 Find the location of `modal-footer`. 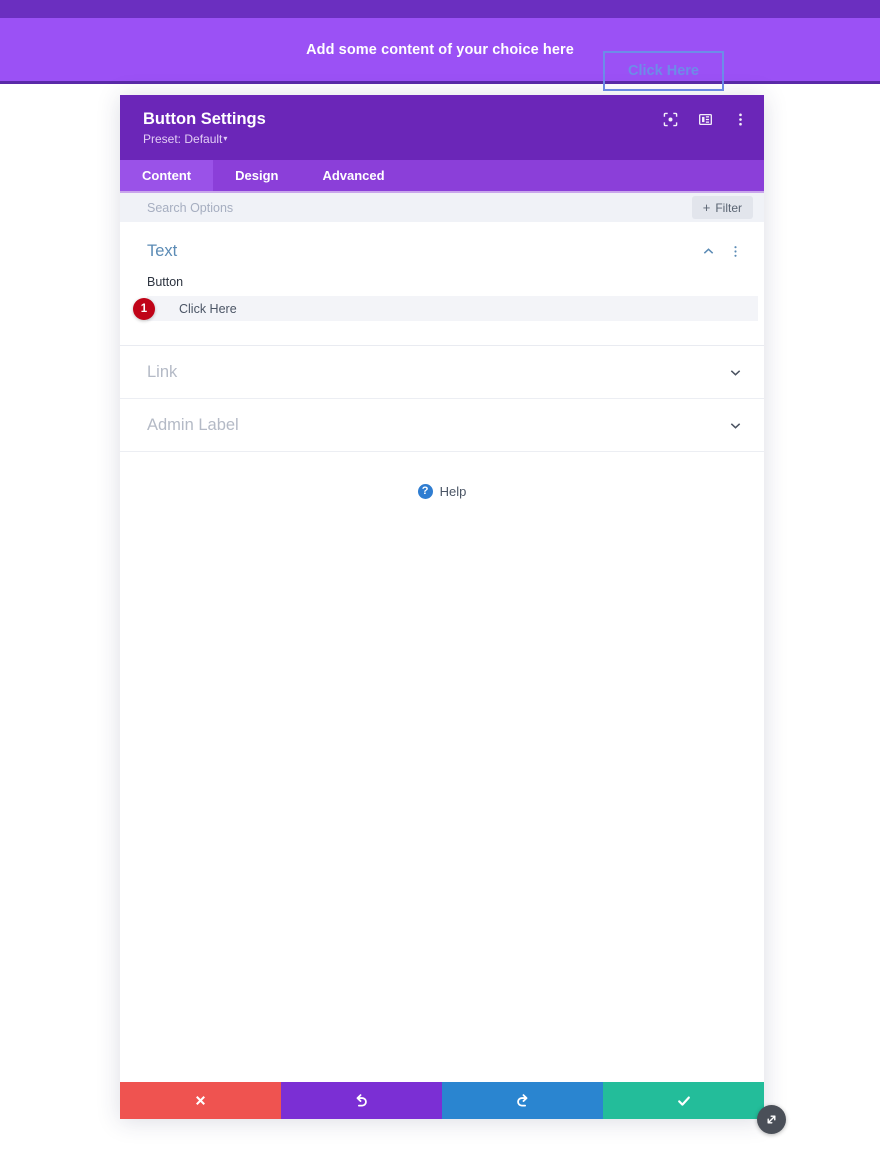

modal-footer is located at coordinates (453, 1108).